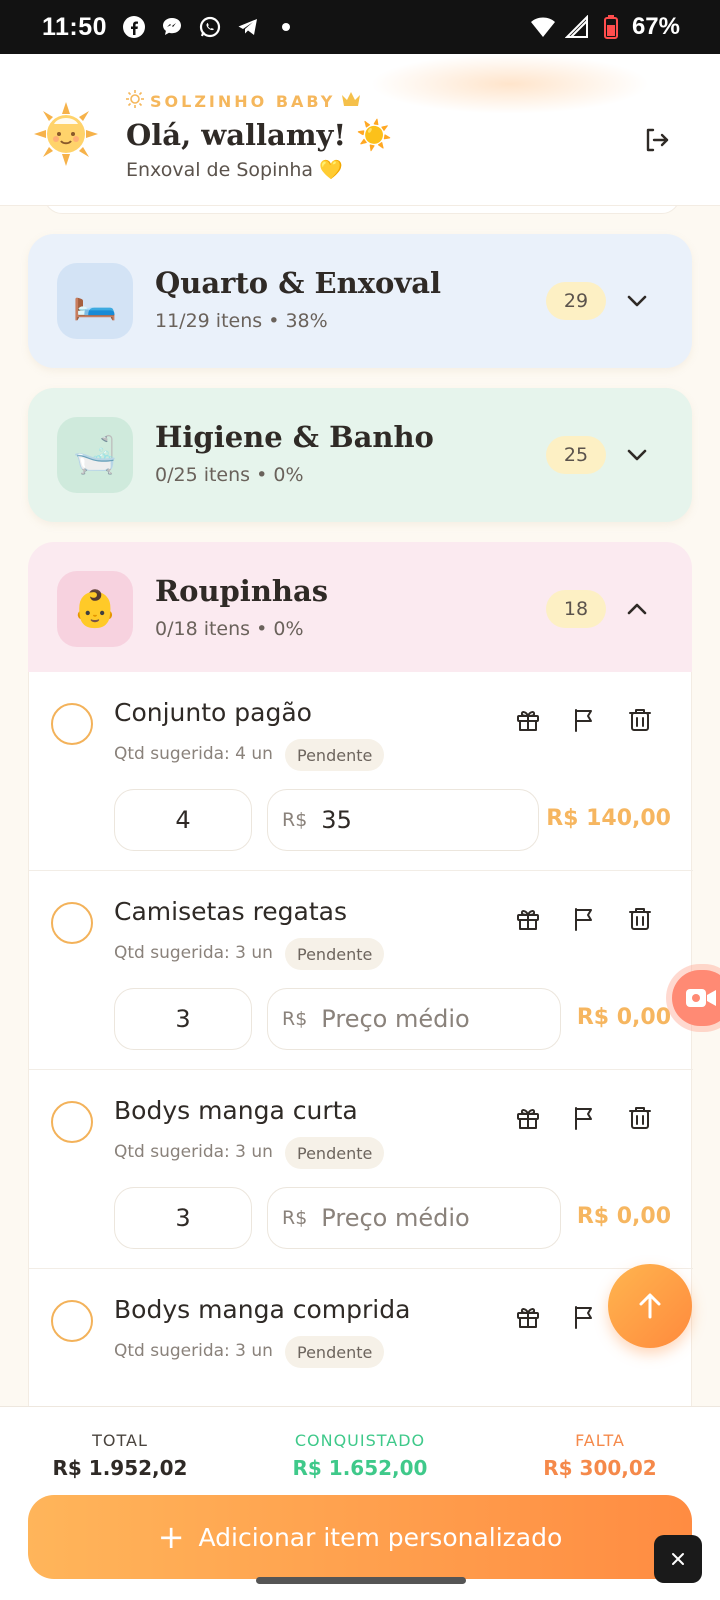 This screenshot has width=720, height=1600. I want to click on home-indicator, so click(361, 1580).